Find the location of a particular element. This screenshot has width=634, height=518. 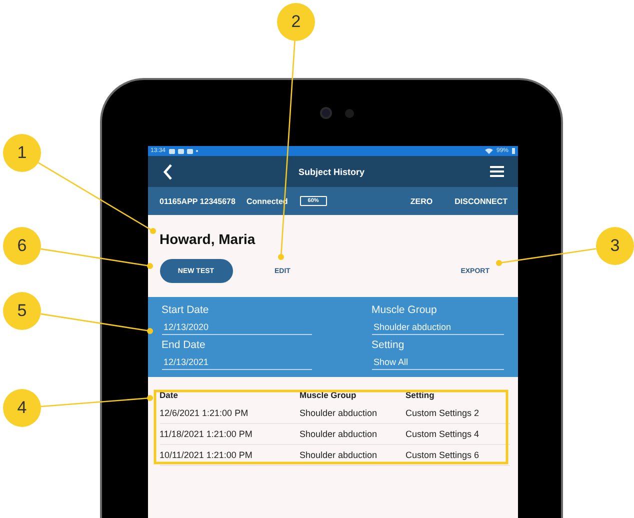

filter-label: Muscle Group is located at coordinates (405, 310).